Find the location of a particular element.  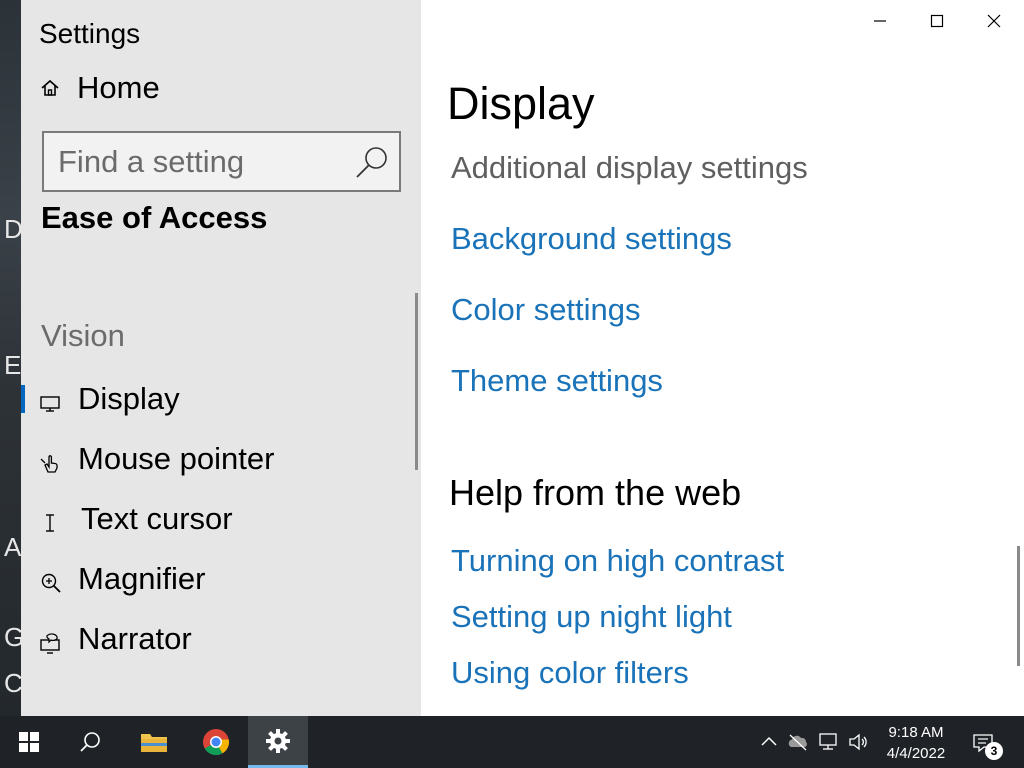

desktop-icon-fragment: C is located at coordinates (12, 683).